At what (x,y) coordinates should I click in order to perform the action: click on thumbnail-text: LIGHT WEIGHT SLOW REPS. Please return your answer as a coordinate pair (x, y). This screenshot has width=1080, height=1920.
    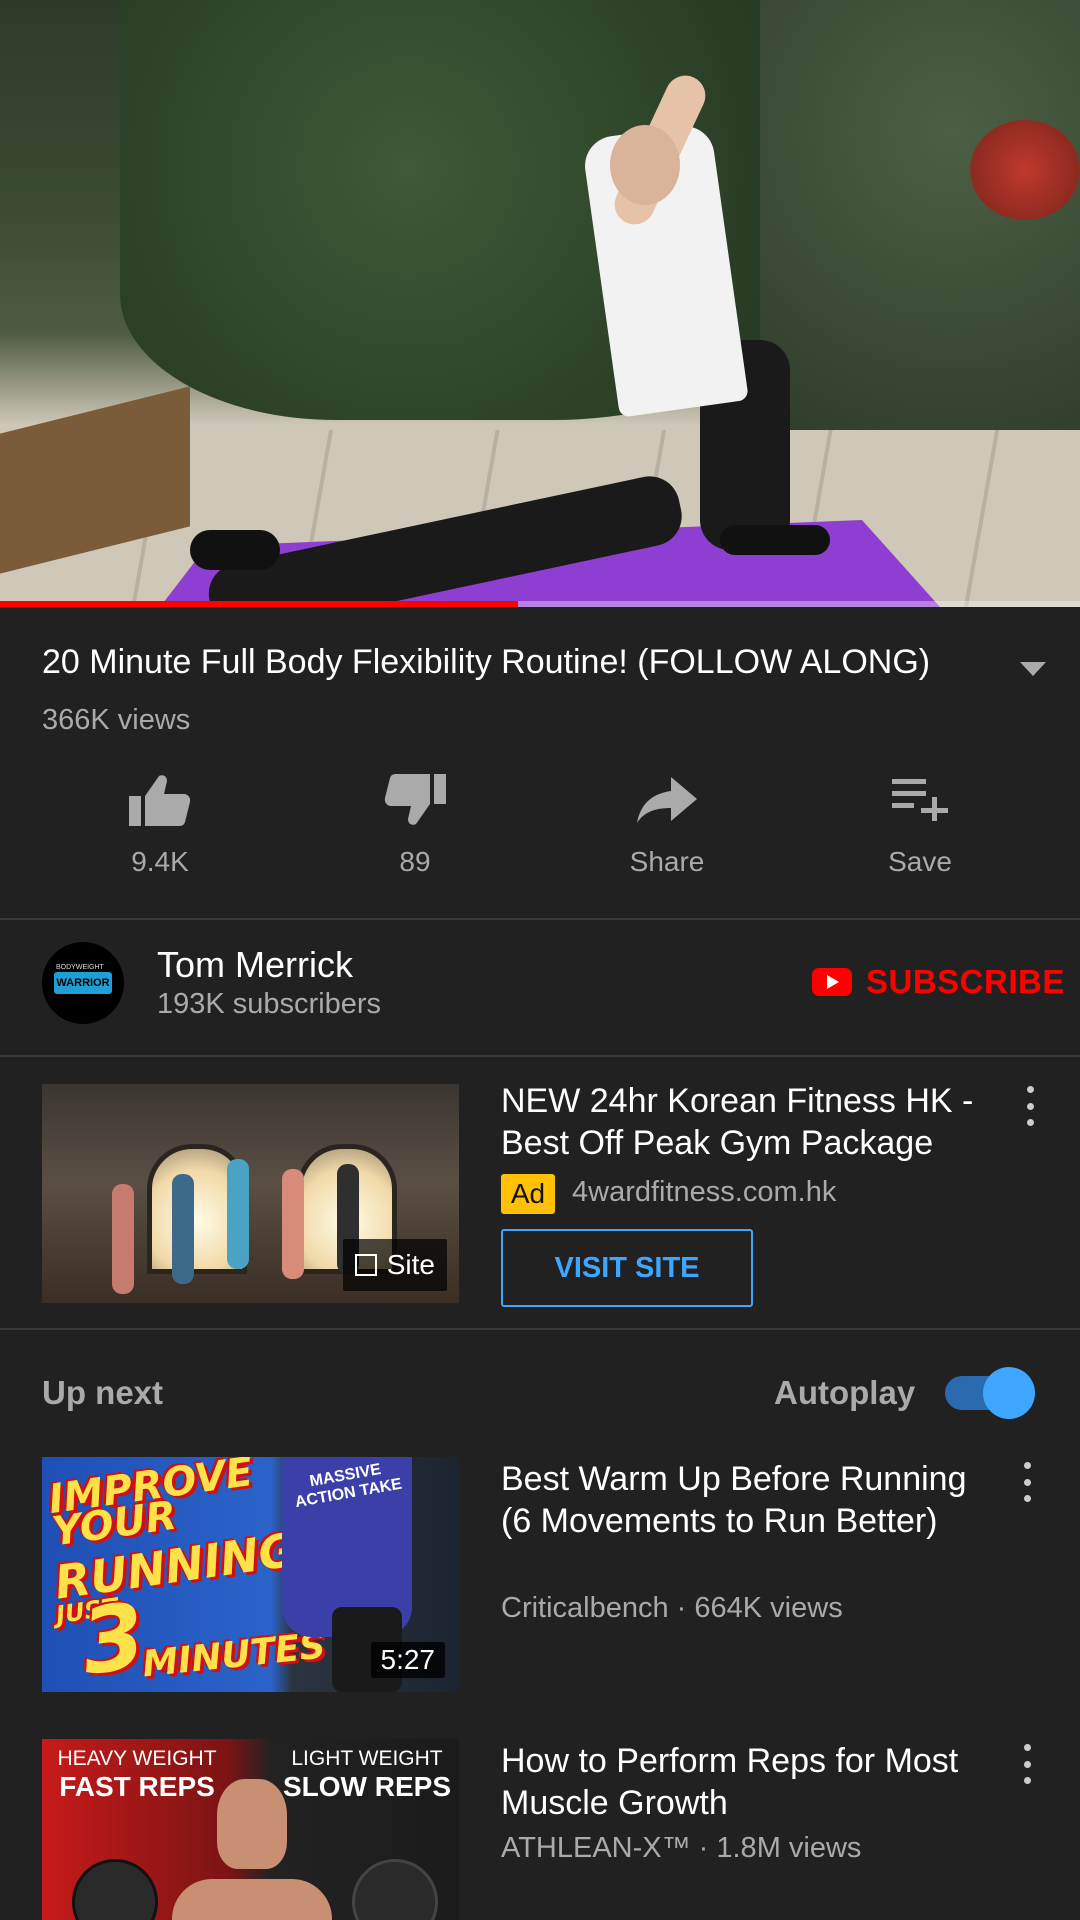
    Looking at the image, I should click on (367, 1775).